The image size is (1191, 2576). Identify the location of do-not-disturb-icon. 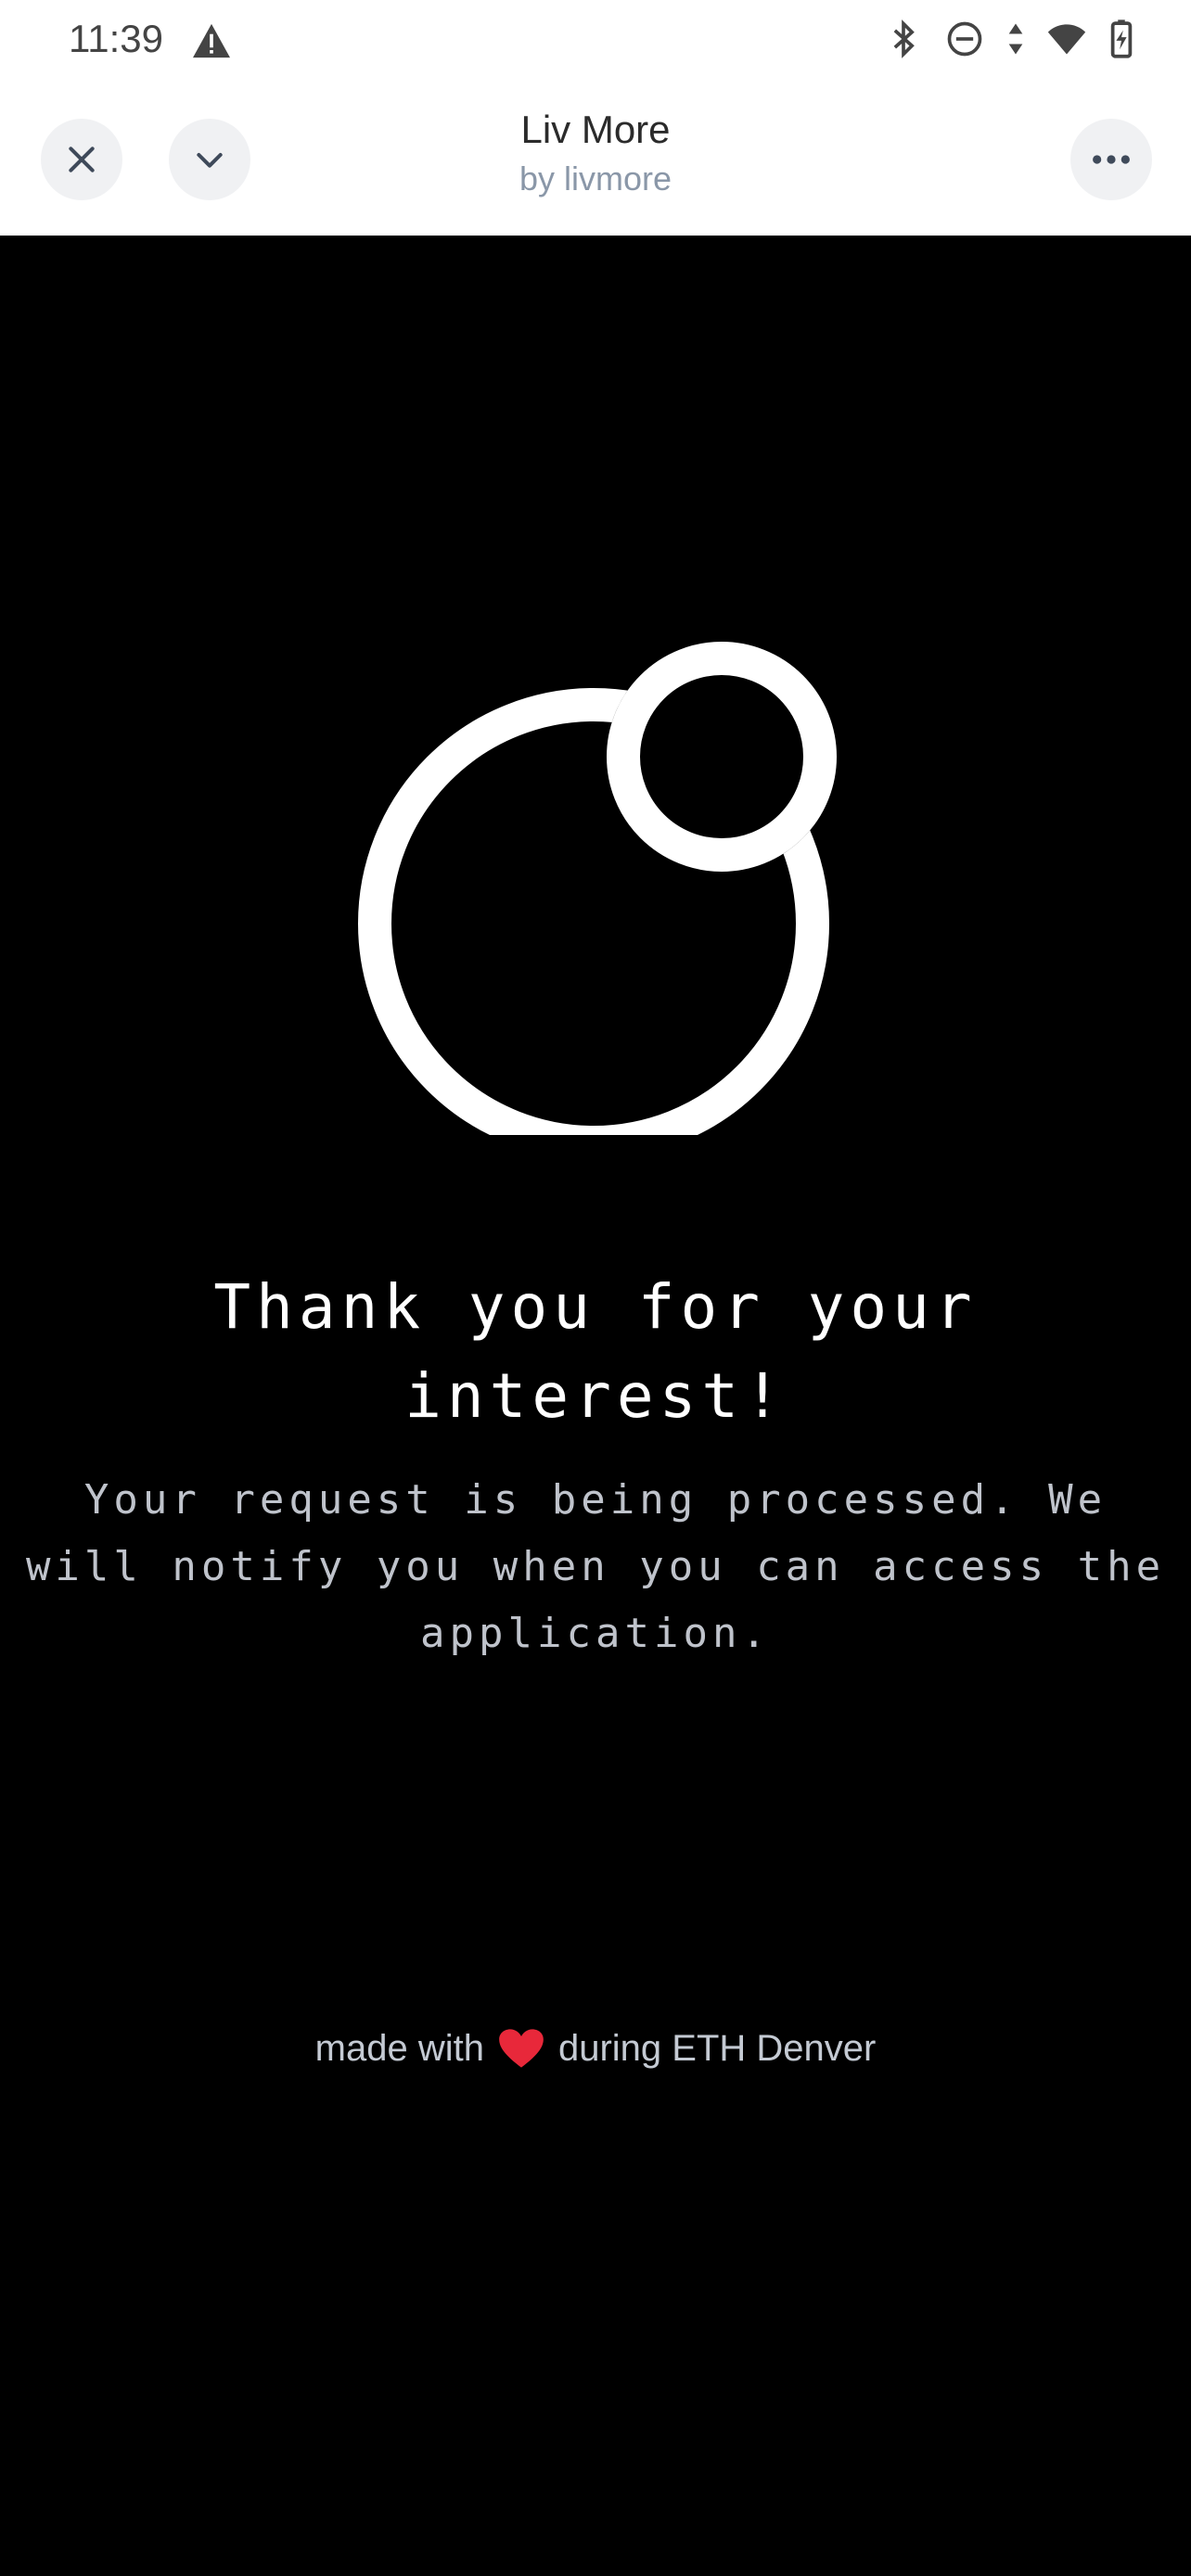
(964, 39).